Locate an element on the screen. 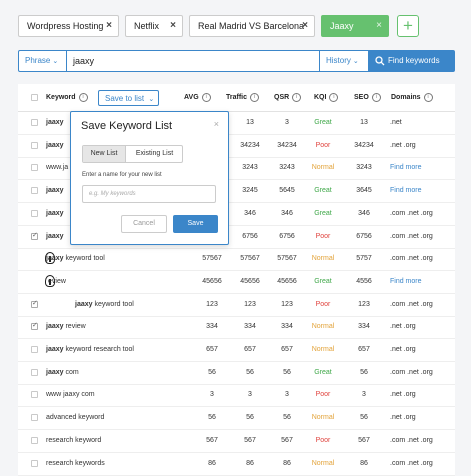 This screenshot has height=476, width=471. tab-jaaxy: Jaaxy × is located at coordinates (355, 26).